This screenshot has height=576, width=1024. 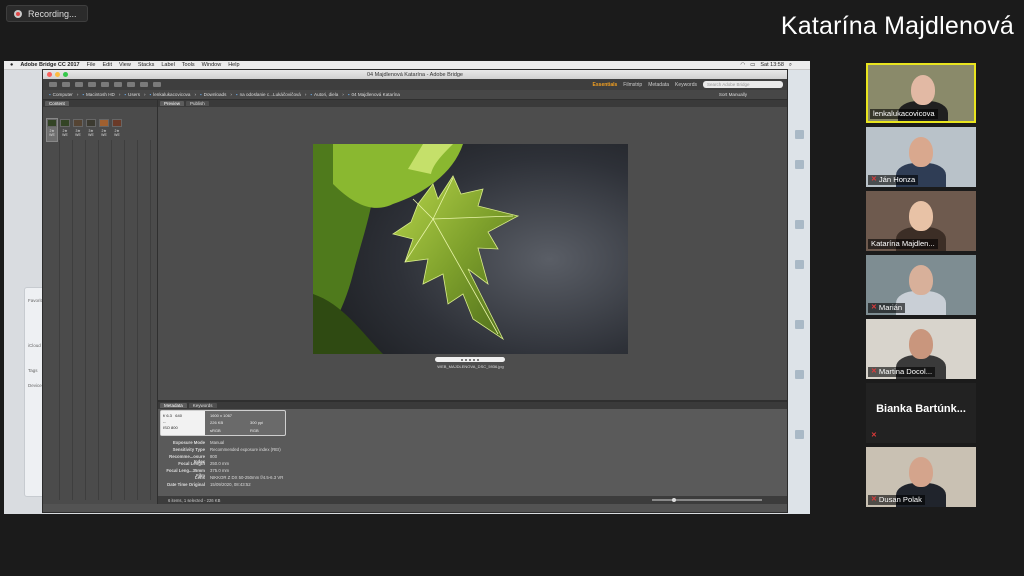 I want to click on menu-edit: Edit, so click(x=107, y=65).